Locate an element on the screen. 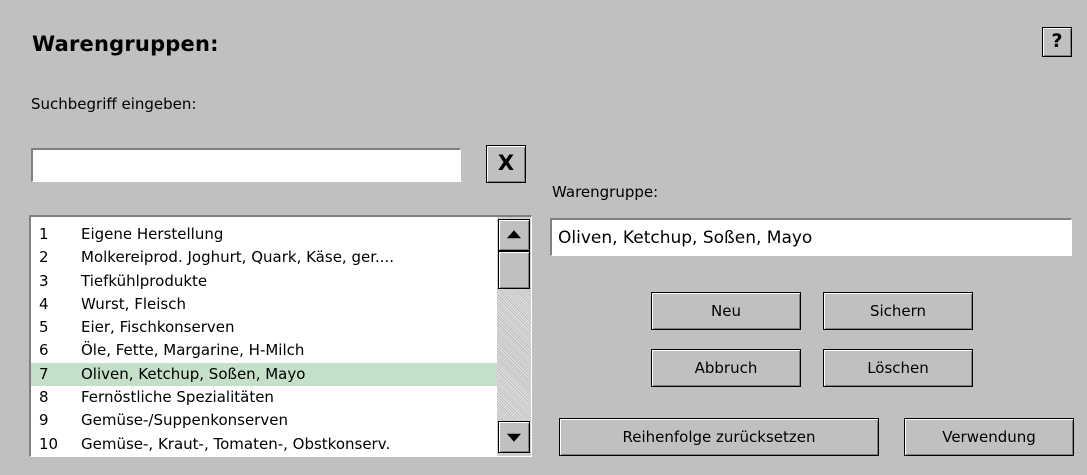 Image resolution: width=1087 pixels, height=475 pixels. search-input is located at coordinates (246, 165).